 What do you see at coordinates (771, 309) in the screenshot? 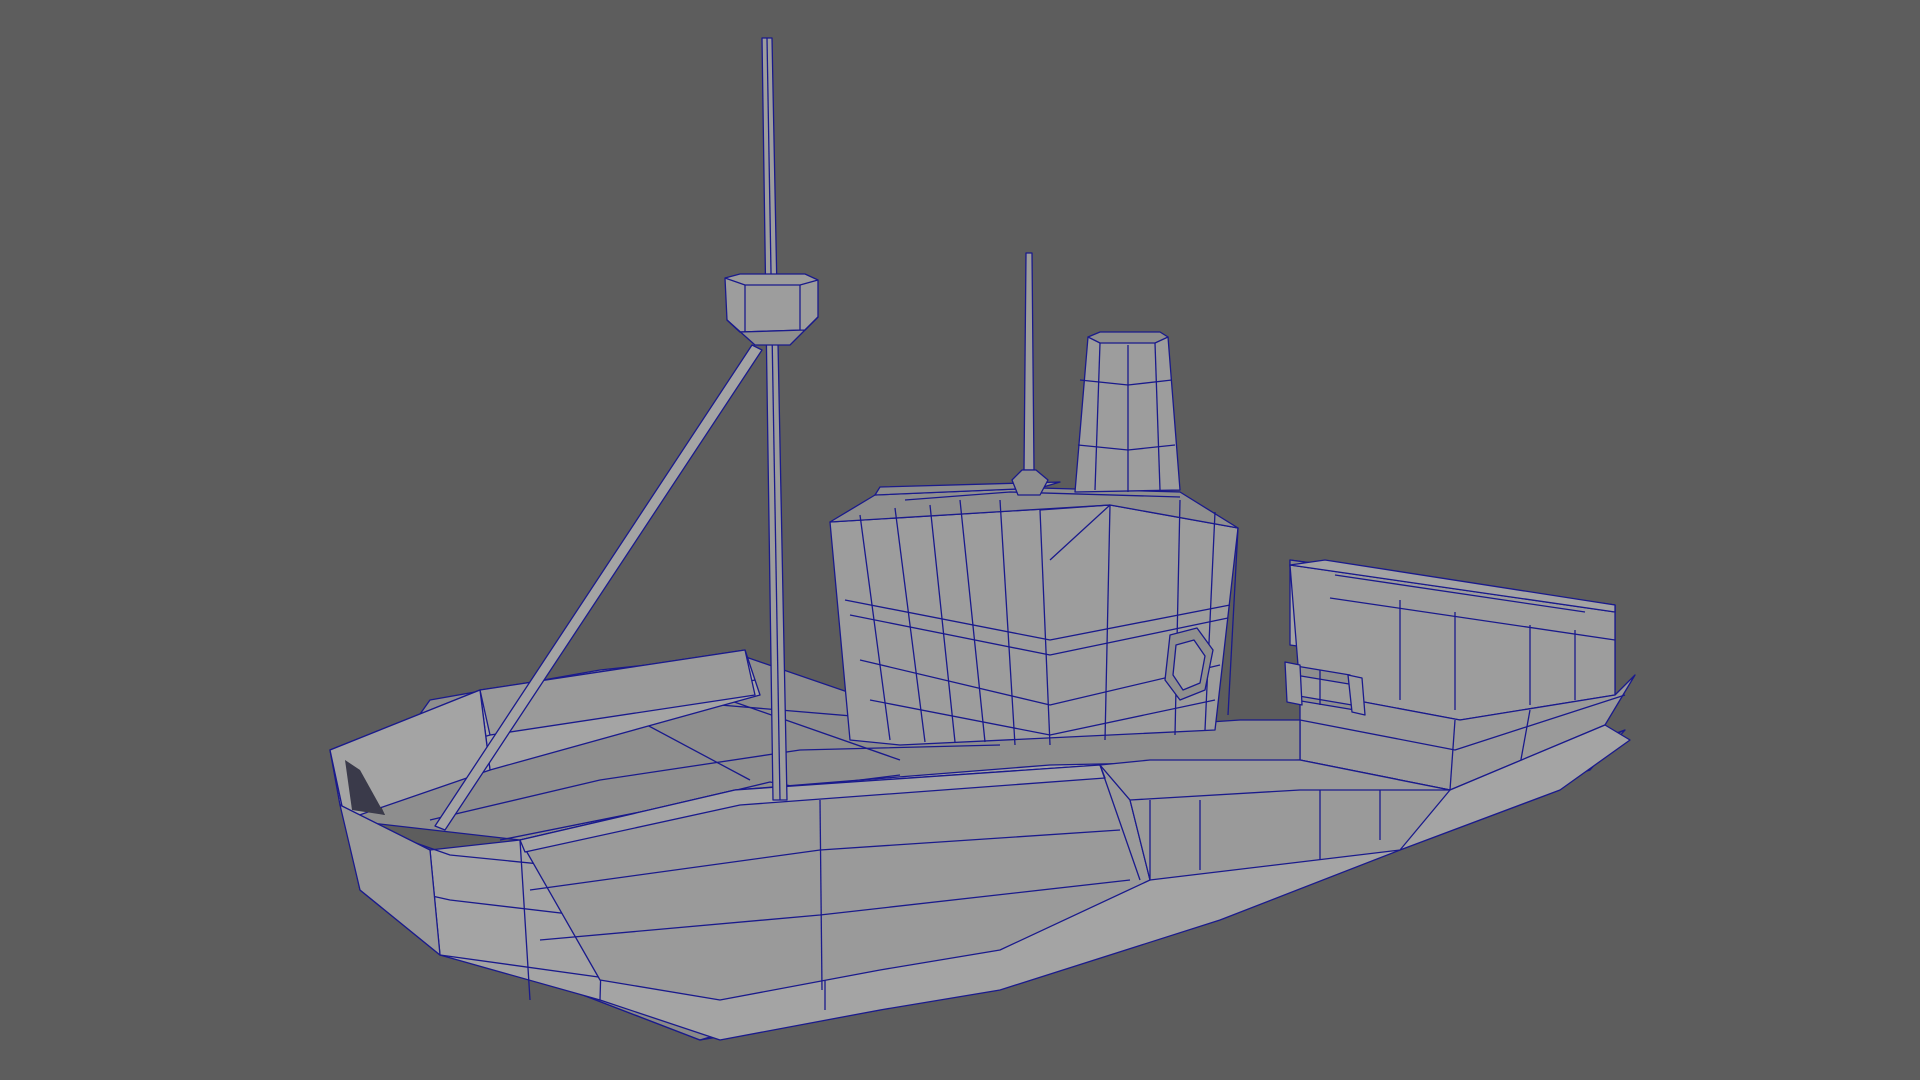
I see `crows-nest` at bounding box center [771, 309].